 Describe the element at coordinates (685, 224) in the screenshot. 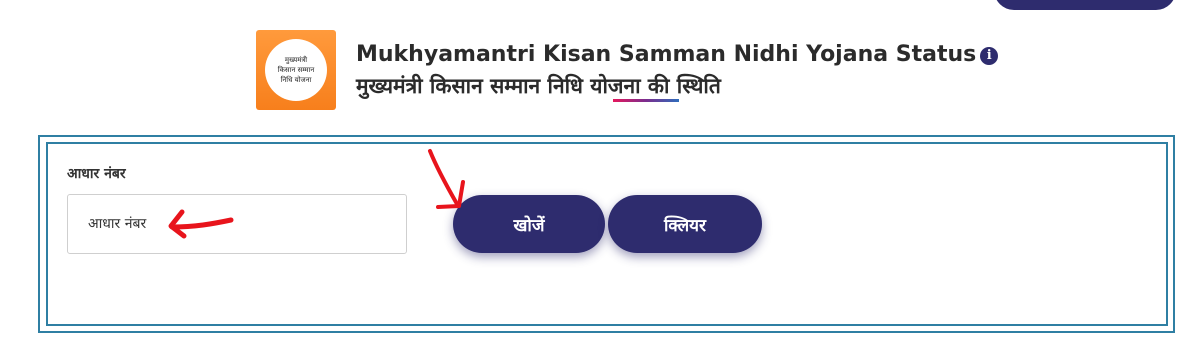

I see `clear-button: क्लियर` at that location.